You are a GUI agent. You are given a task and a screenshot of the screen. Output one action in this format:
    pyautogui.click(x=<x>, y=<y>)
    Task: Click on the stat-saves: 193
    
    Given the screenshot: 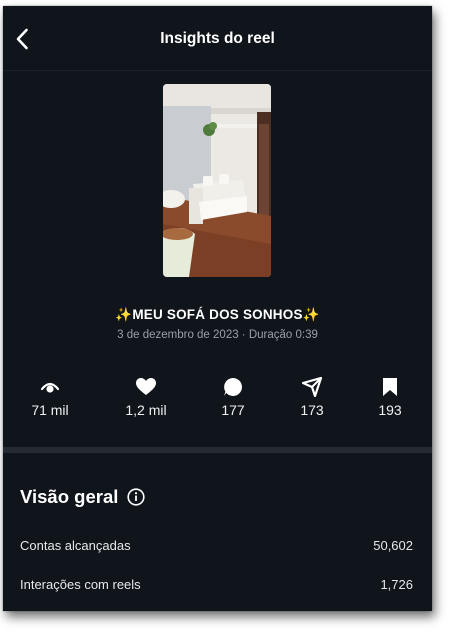 What is the action you would take?
    pyautogui.click(x=390, y=397)
    